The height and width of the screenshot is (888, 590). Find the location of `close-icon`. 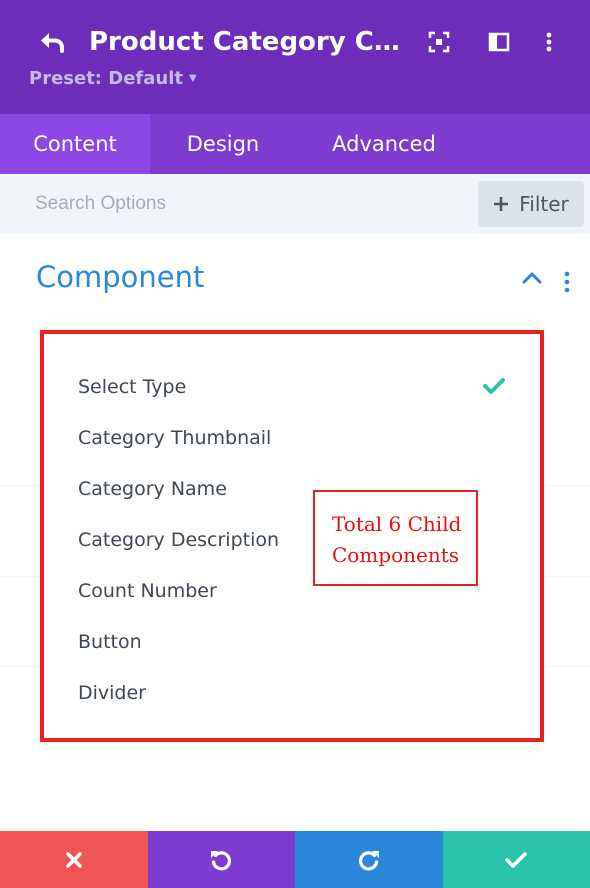

close-icon is located at coordinates (73, 859).